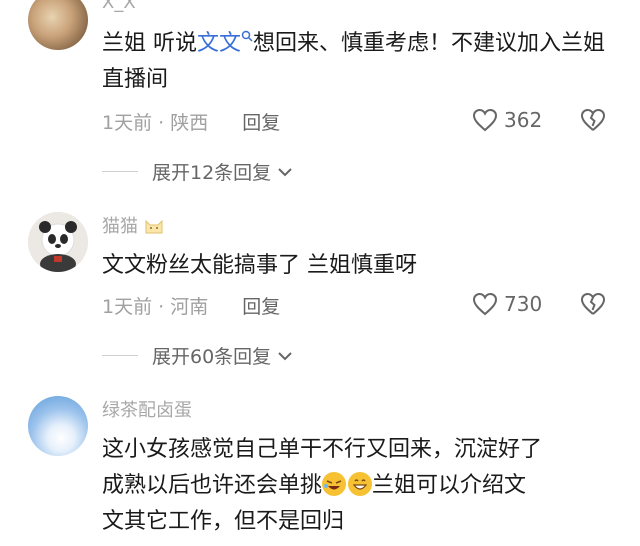 The height and width of the screenshot is (546, 640). Describe the element at coordinates (523, 304) in the screenshot. I see `like-count: 730` at that location.